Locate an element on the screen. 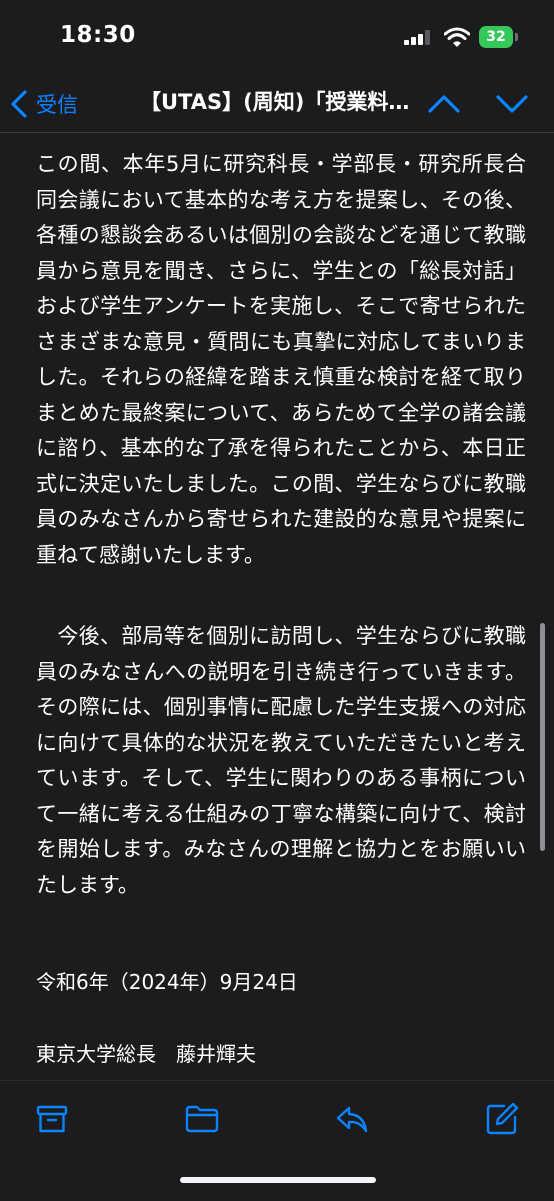 Image resolution: width=554 pixels, height=1201 pixels. next-message-button is located at coordinates (512, 104).